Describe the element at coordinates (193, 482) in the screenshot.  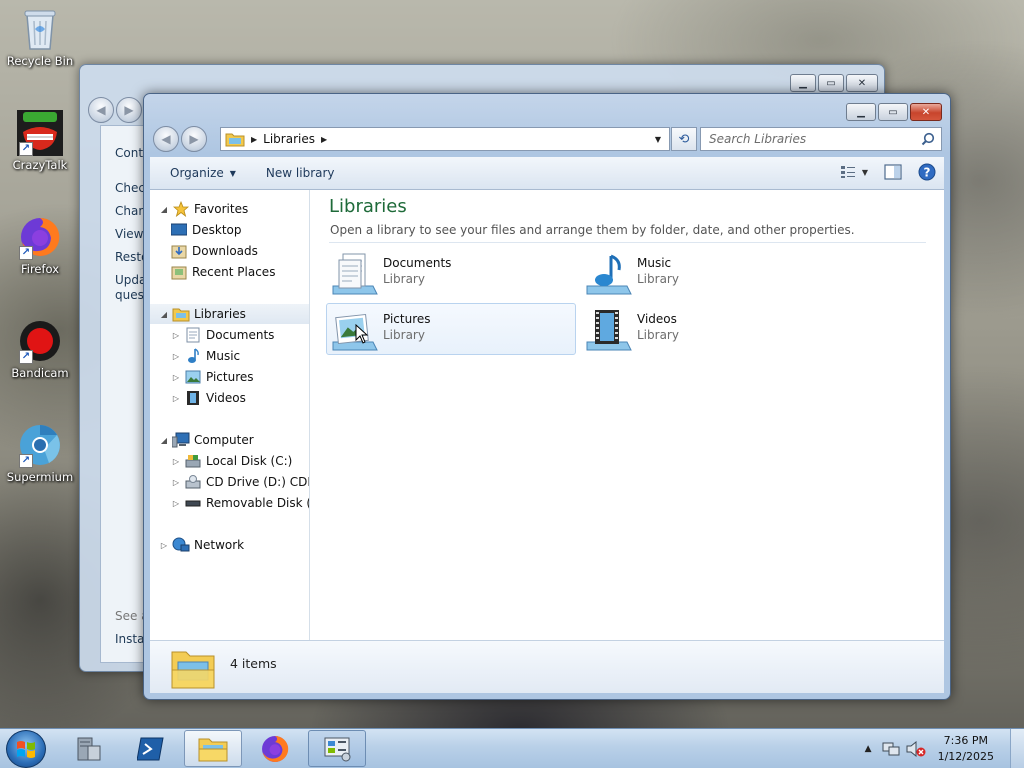
I see `cd-drive-icon` at that location.